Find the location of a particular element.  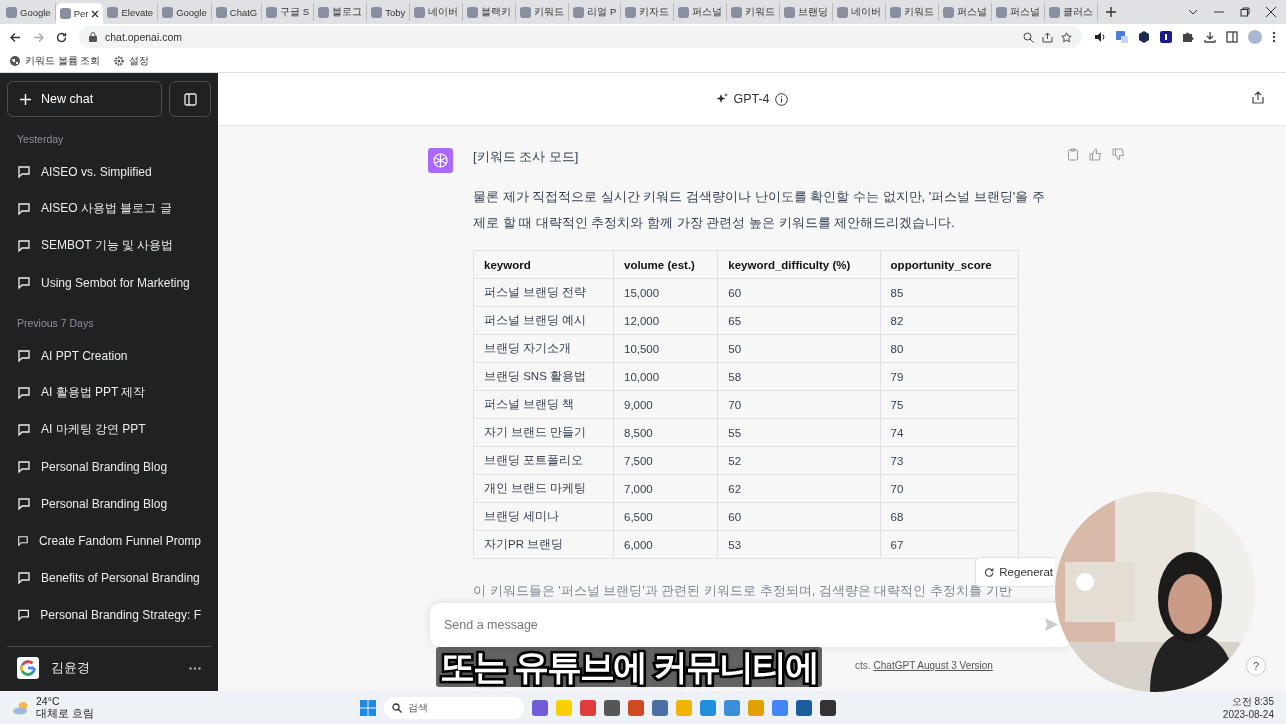

table-cell: 브랜딩 세미나 is located at coordinates (543, 516).